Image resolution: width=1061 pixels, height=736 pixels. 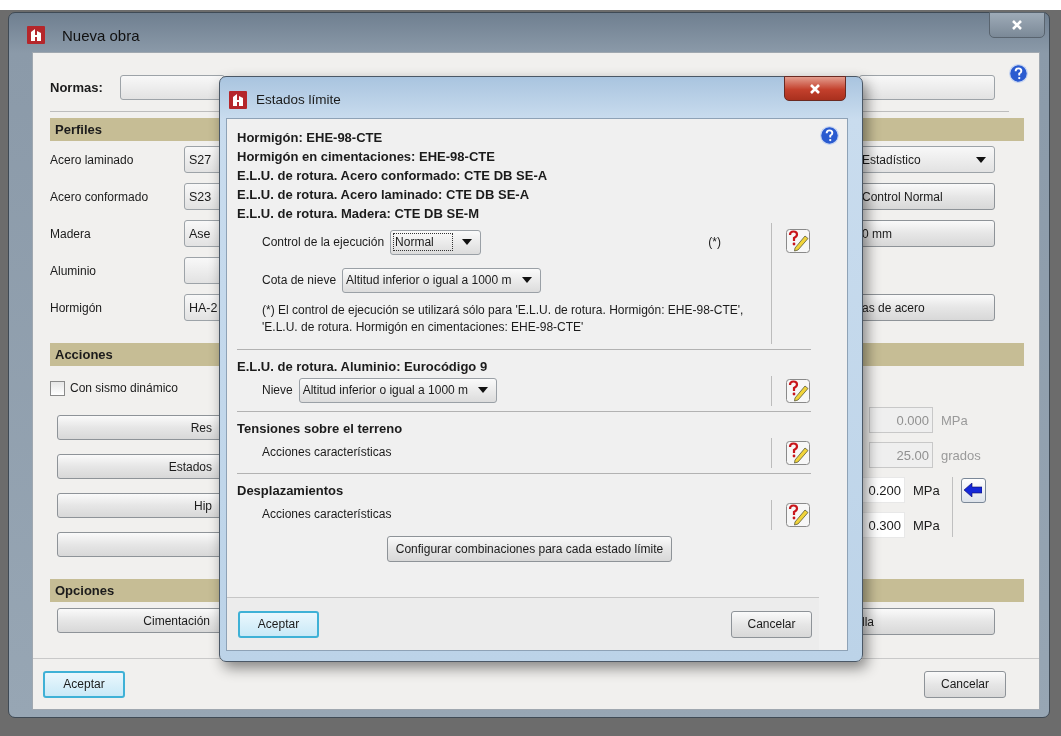 I want to click on checkbox-label: Con sismo dinámico, so click(x=124, y=388).